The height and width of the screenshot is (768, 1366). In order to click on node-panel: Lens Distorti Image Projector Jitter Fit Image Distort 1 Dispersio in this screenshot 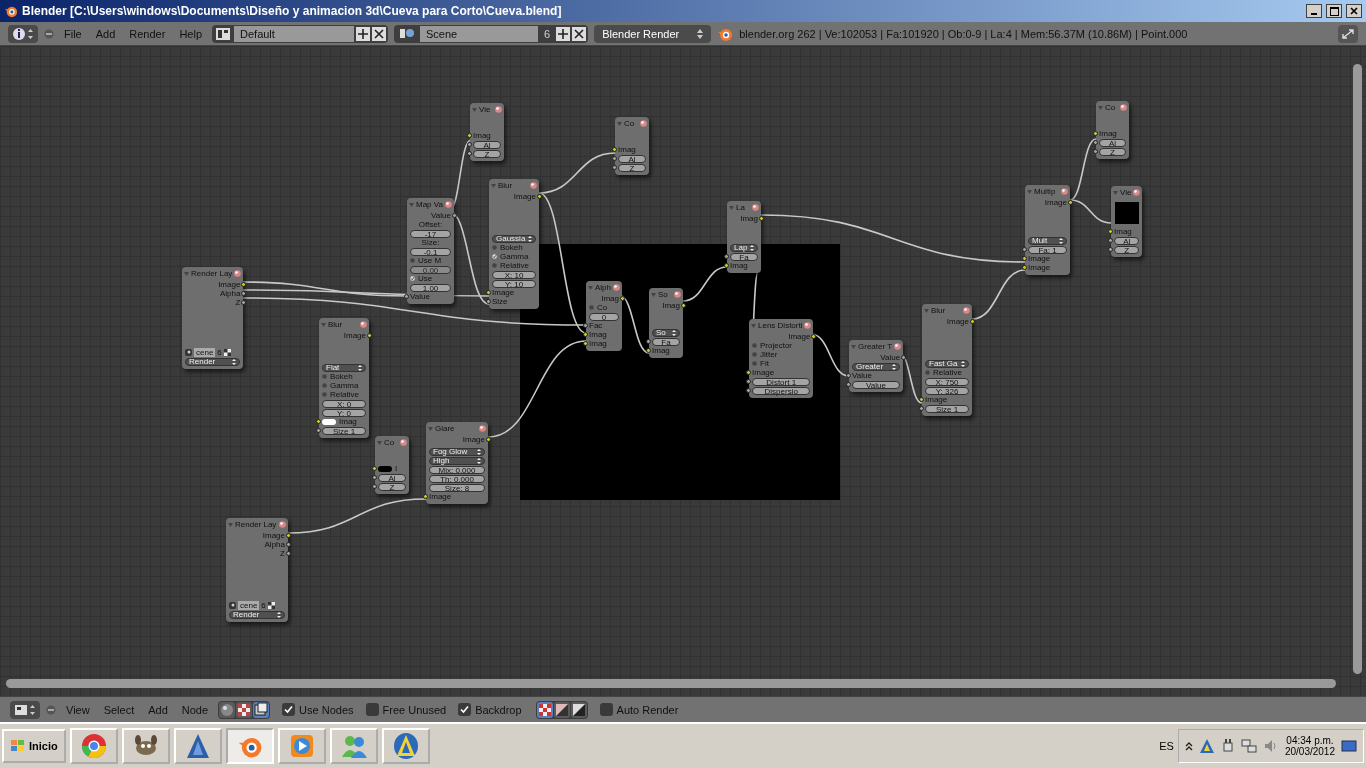, I will do `click(781, 358)`.